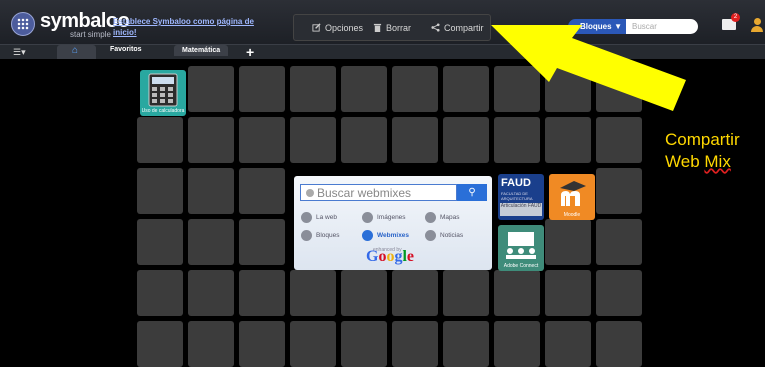 The height and width of the screenshot is (367, 765). What do you see at coordinates (702, 139) in the screenshot?
I see `annotation-line-1: Compartir` at bounding box center [702, 139].